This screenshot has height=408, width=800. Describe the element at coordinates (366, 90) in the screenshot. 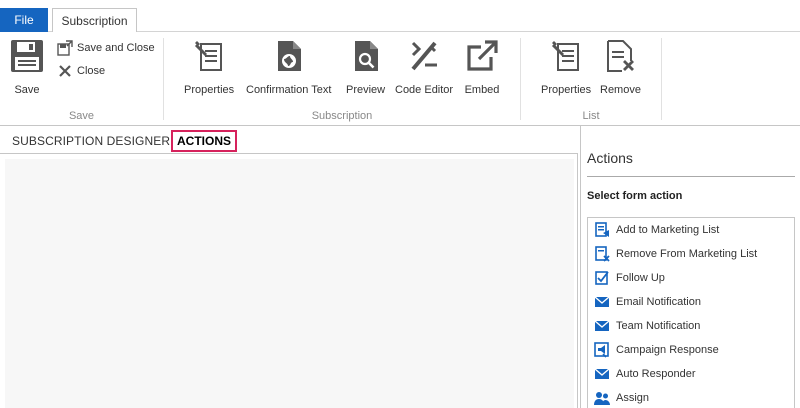

I see `preview-label: Preview` at that location.